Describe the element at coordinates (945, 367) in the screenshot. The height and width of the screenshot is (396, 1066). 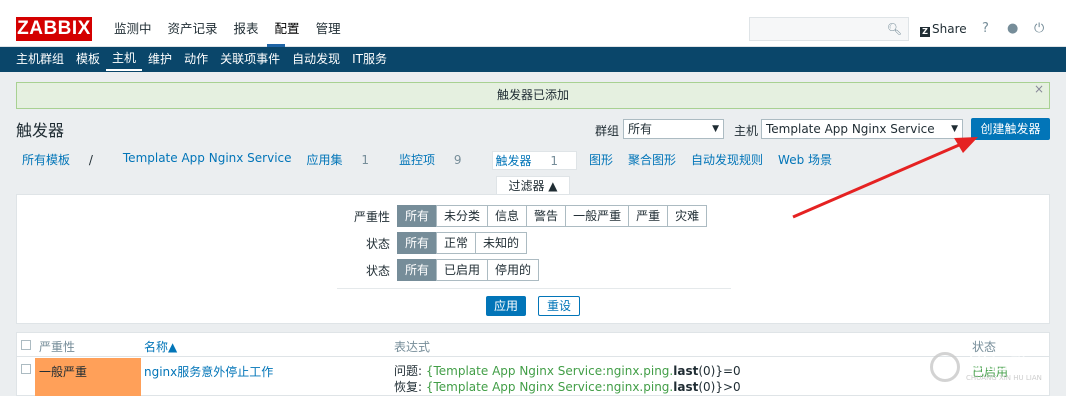
I see `watermark-logo-icon` at that location.